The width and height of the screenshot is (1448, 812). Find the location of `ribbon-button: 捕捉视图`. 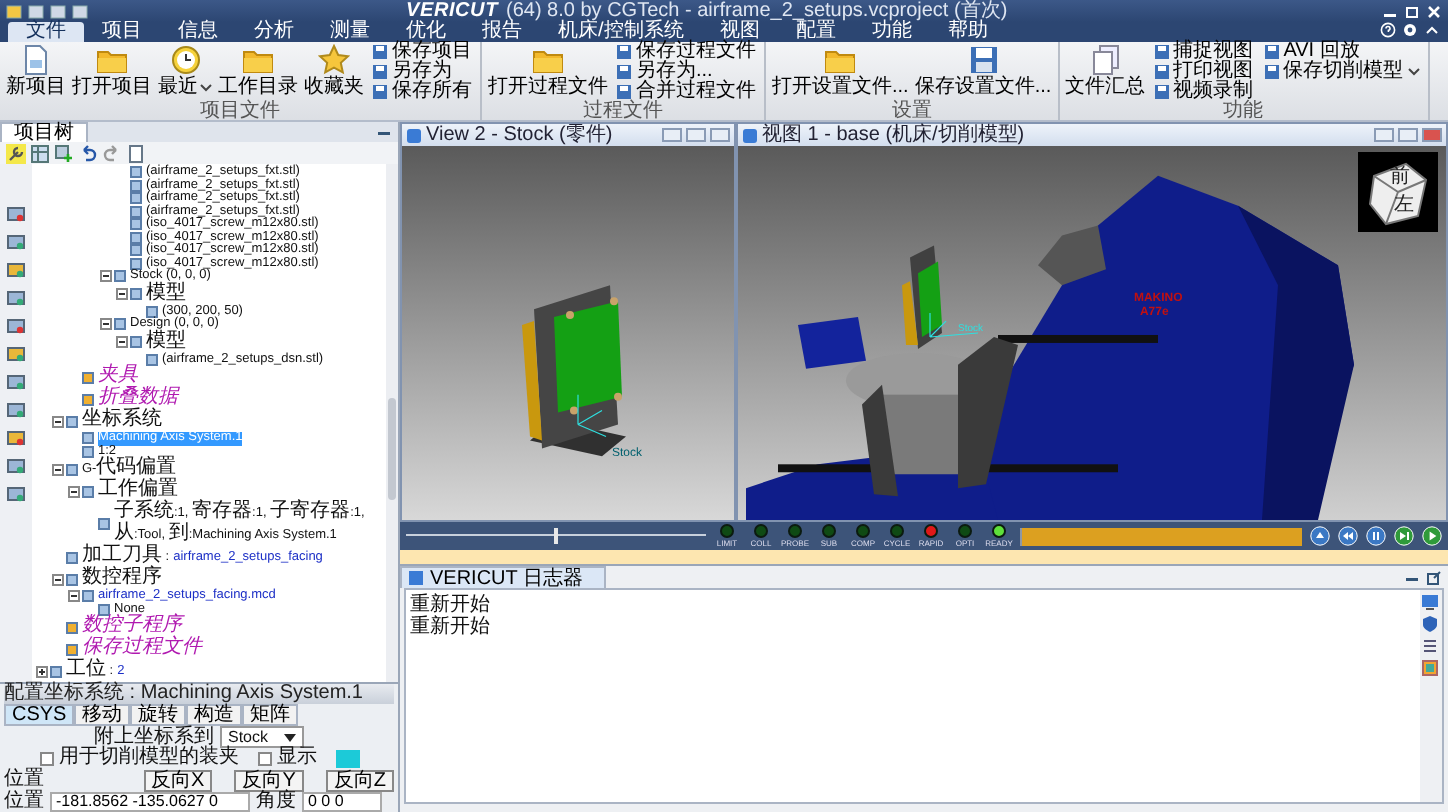

ribbon-button: 捕捉视图 is located at coordinates (1203, 52).